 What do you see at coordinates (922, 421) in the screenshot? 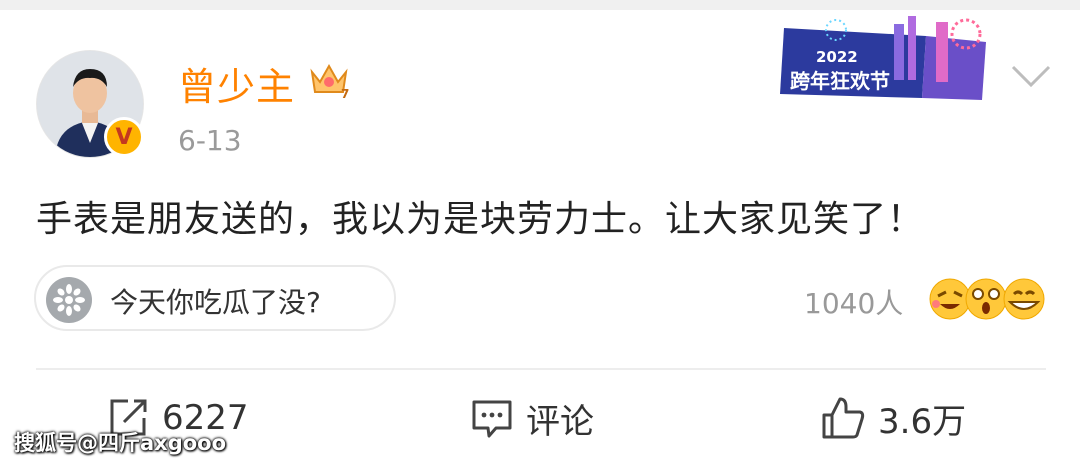
I see `like-count: 3.6万` at bounding box center [922, 421].